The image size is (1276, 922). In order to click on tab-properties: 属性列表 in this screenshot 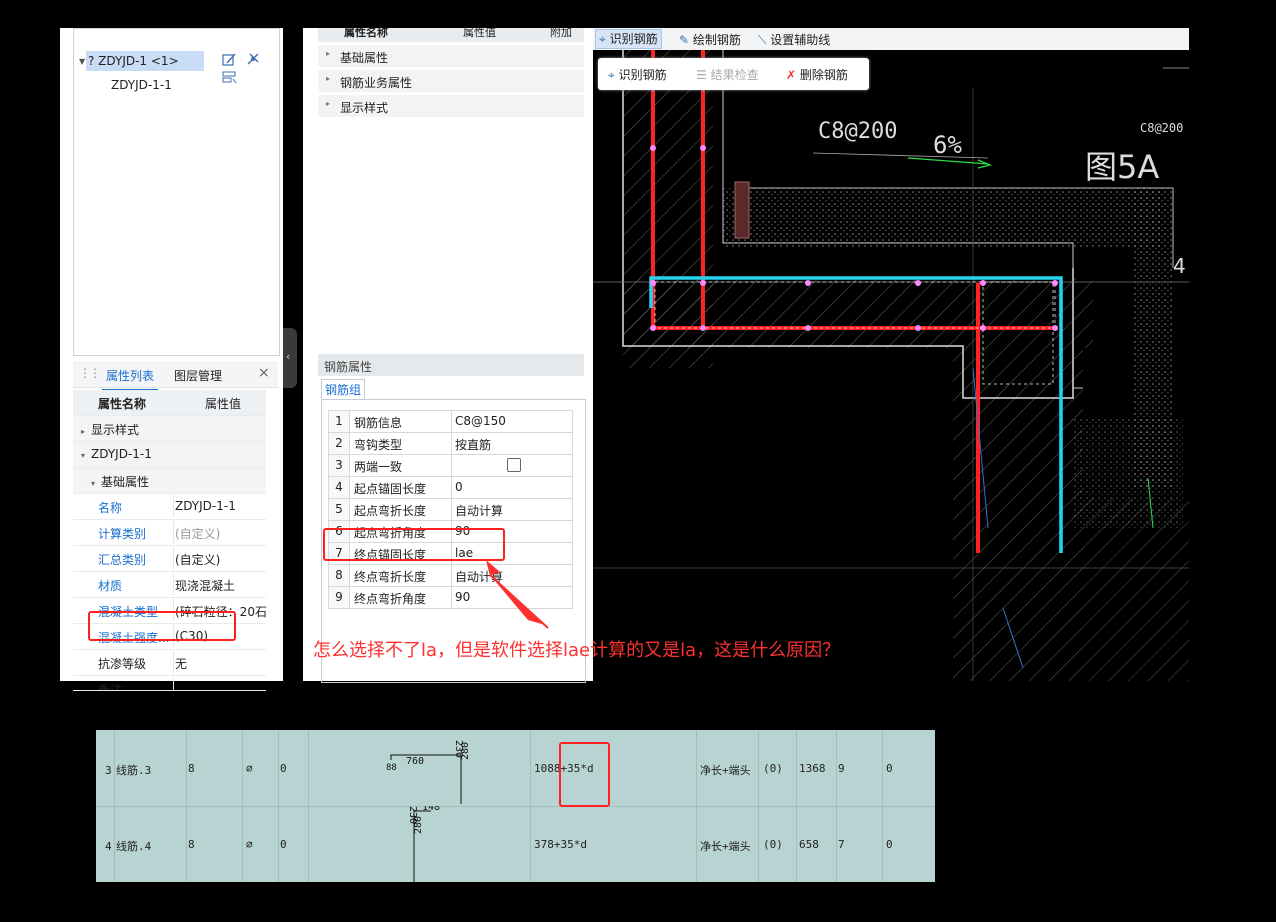, I will do `click(130, 379)`.